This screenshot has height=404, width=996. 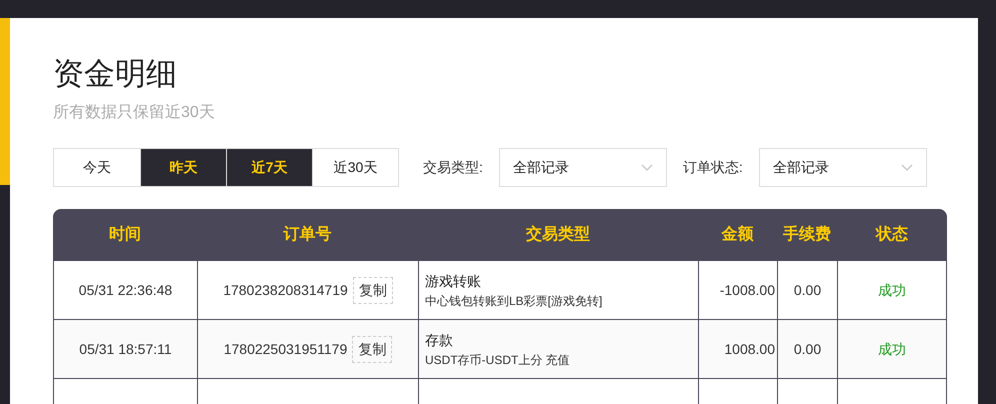 I want to click on amount: -1008.00, so click(x=747, y=290).